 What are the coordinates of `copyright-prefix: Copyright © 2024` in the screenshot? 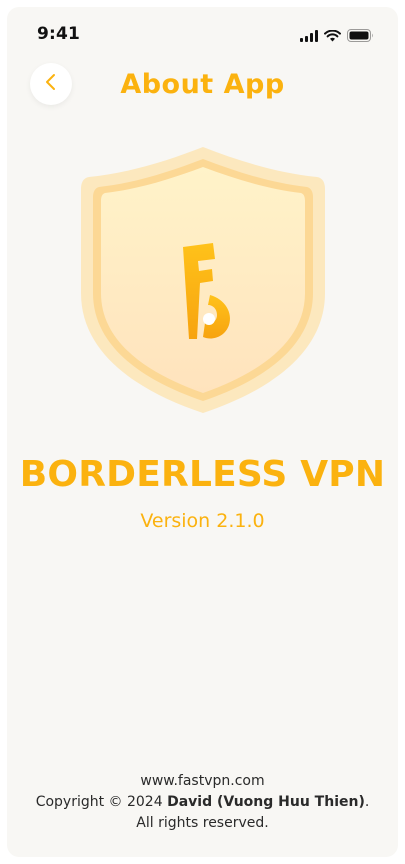 It's located at (101, 802).